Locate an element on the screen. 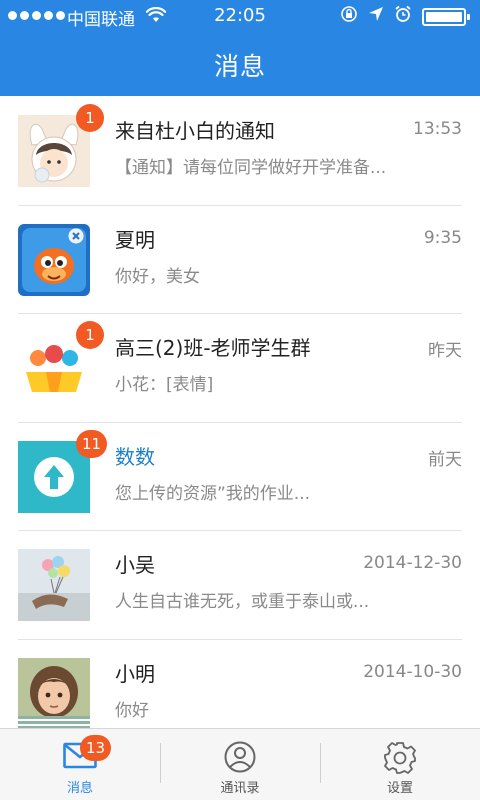 Image resolution: width=480 pixels, height=800 pixels. sender-name: 来自杜小白的通知 is located at coordinates (195, 131).